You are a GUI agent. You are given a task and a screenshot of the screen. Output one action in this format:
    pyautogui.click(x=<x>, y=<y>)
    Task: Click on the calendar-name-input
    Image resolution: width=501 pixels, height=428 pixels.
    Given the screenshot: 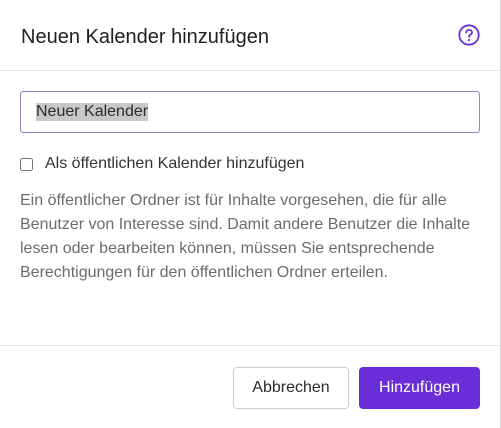 What is the action you would take?
    pyautogui.click(x=250, y=112)
    